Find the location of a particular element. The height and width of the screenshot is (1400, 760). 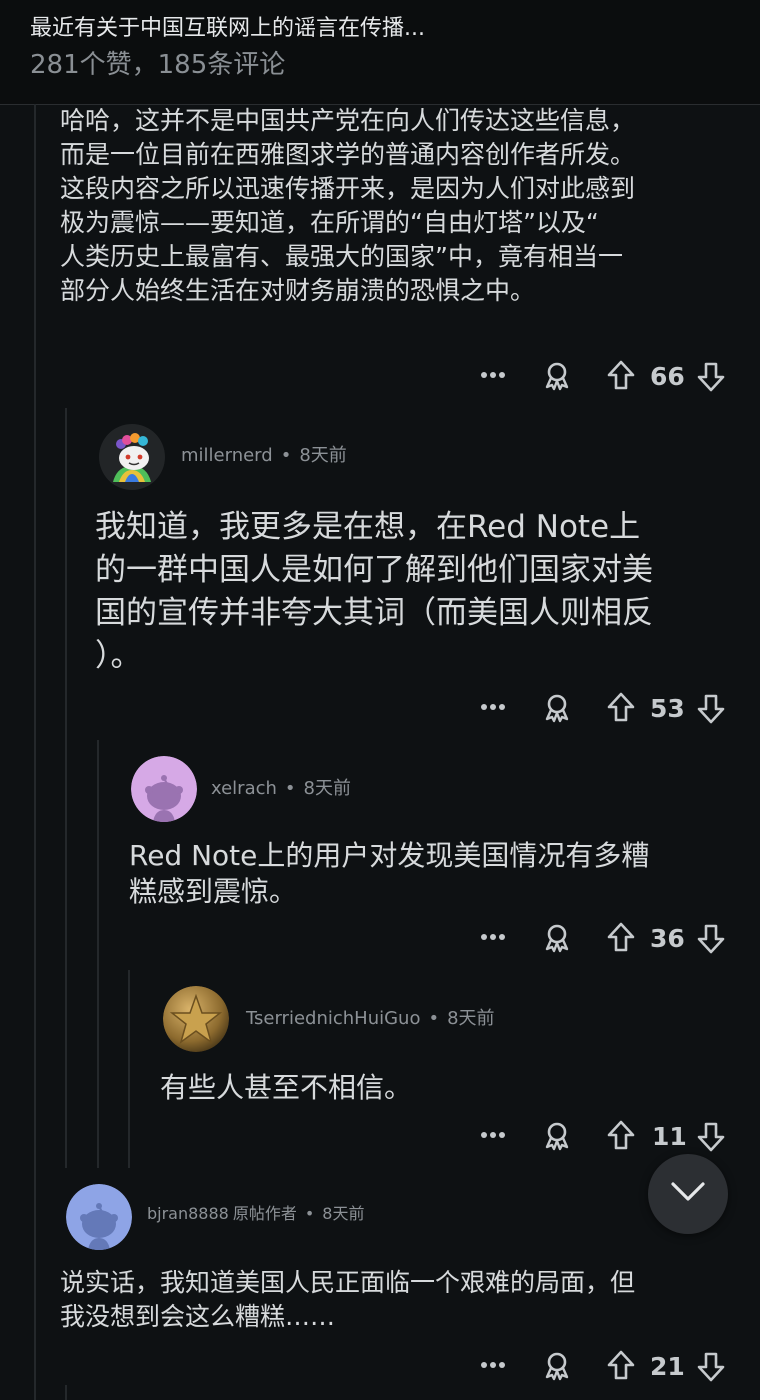

vote-score: 36 is located at coordinates (667, 938).